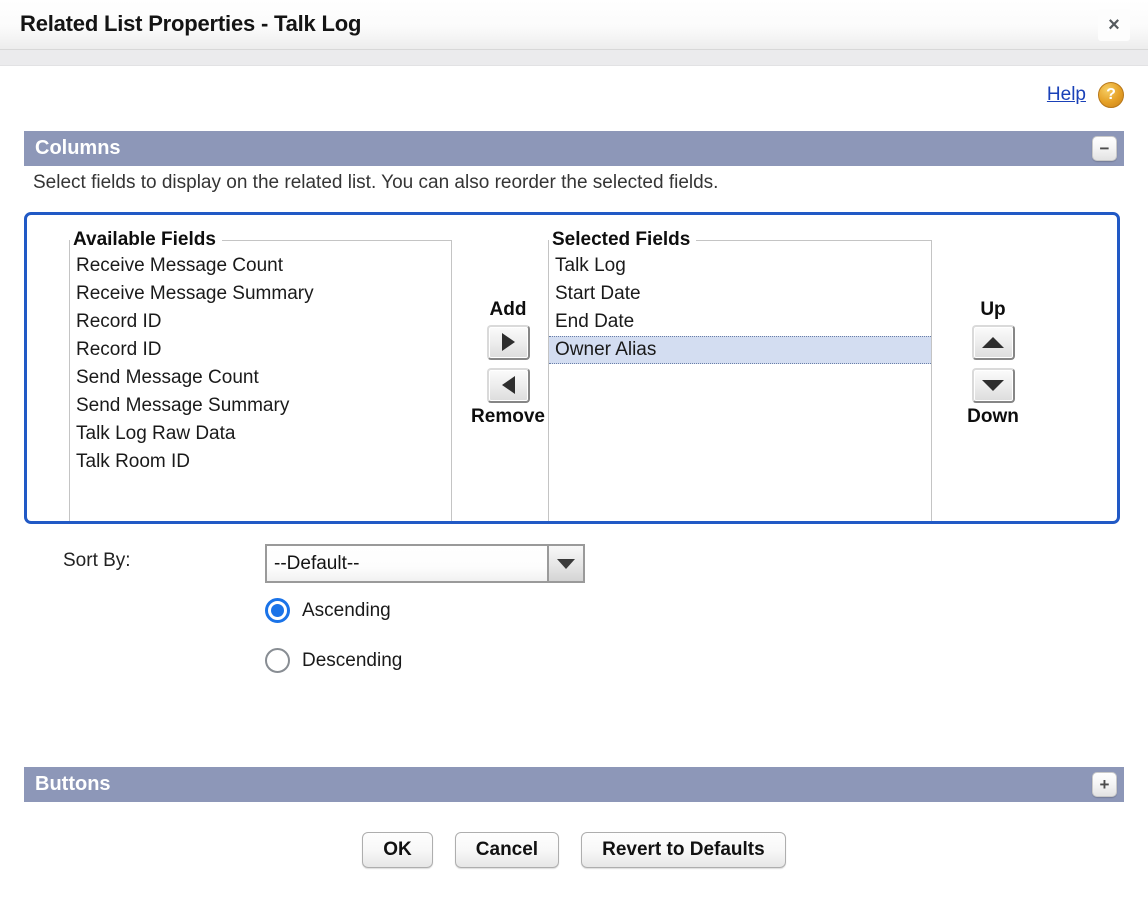 The height and width of the screenshot is (899, 1148). I want to click on arrow-up-icon, so click(993, 342).